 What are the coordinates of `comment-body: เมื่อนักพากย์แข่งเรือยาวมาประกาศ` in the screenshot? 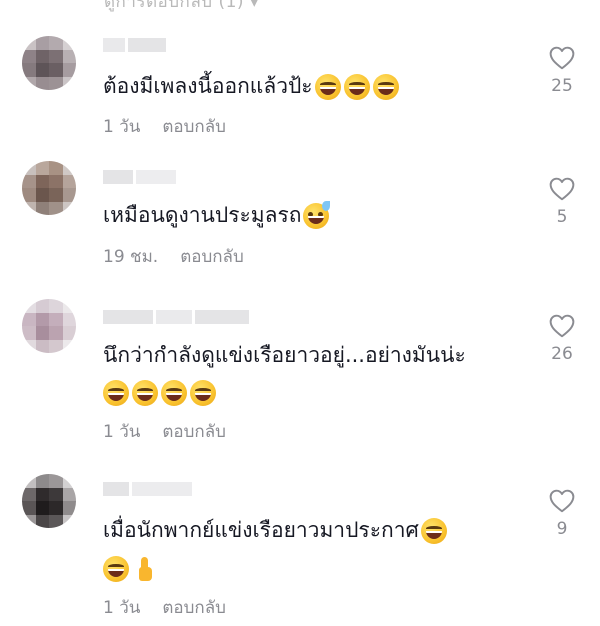 It's located at (261, 530).